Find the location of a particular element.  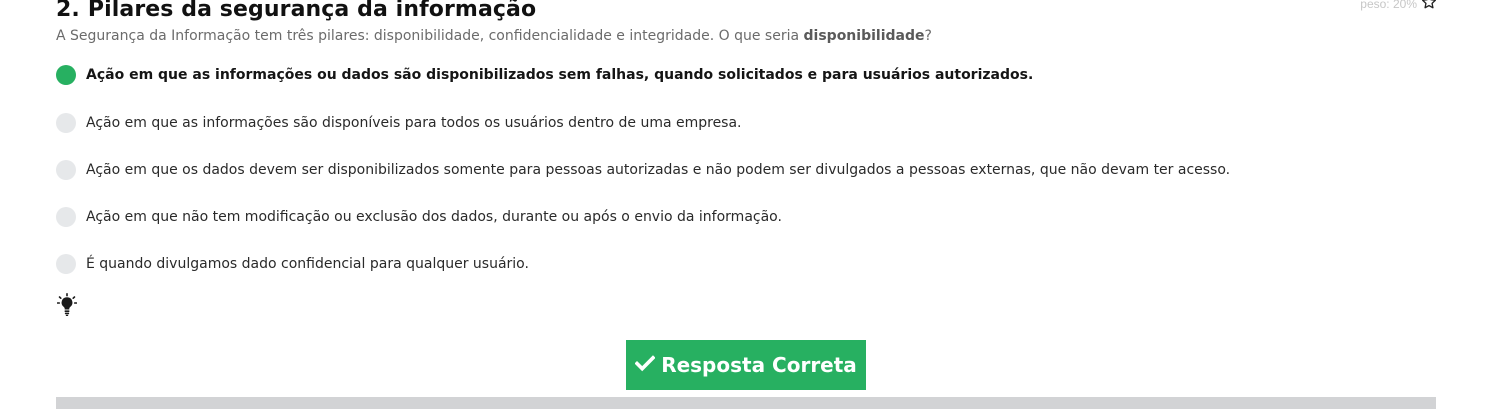

lightbulb-icon is located at coordinates (67, 305).